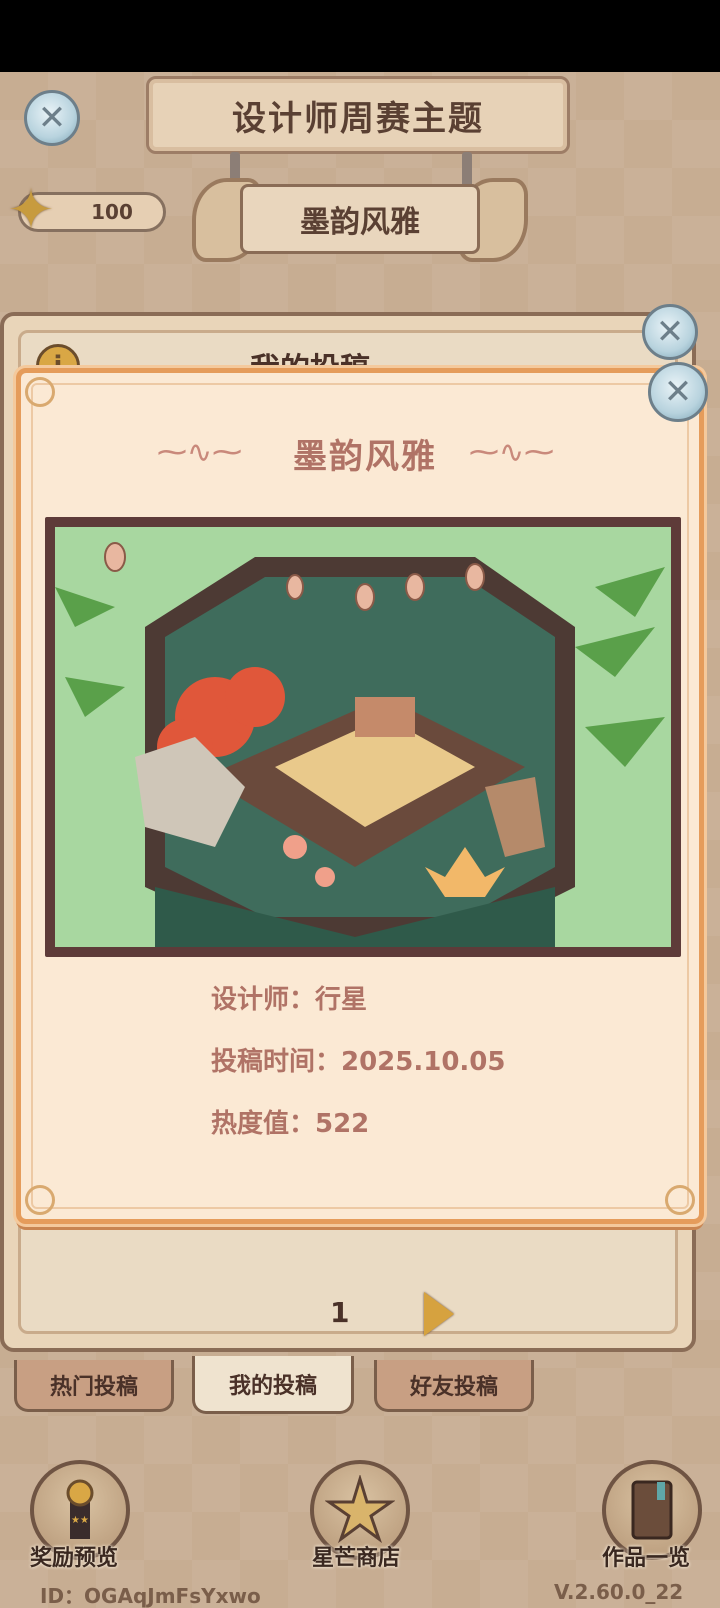  Describe the element at coordinates (356, 1558) in the screenshot. I see `star-shop-label: 星芒商店` at that location.